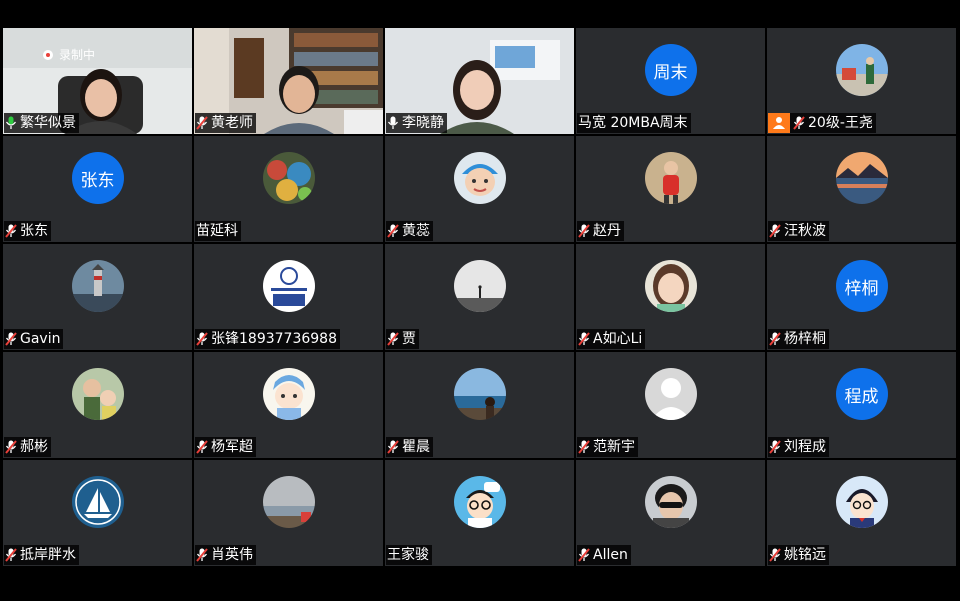 Image resolution: width=960 pixels, height=601 pixels. I want to click on name-label: A如心Li, so click(611, 339).